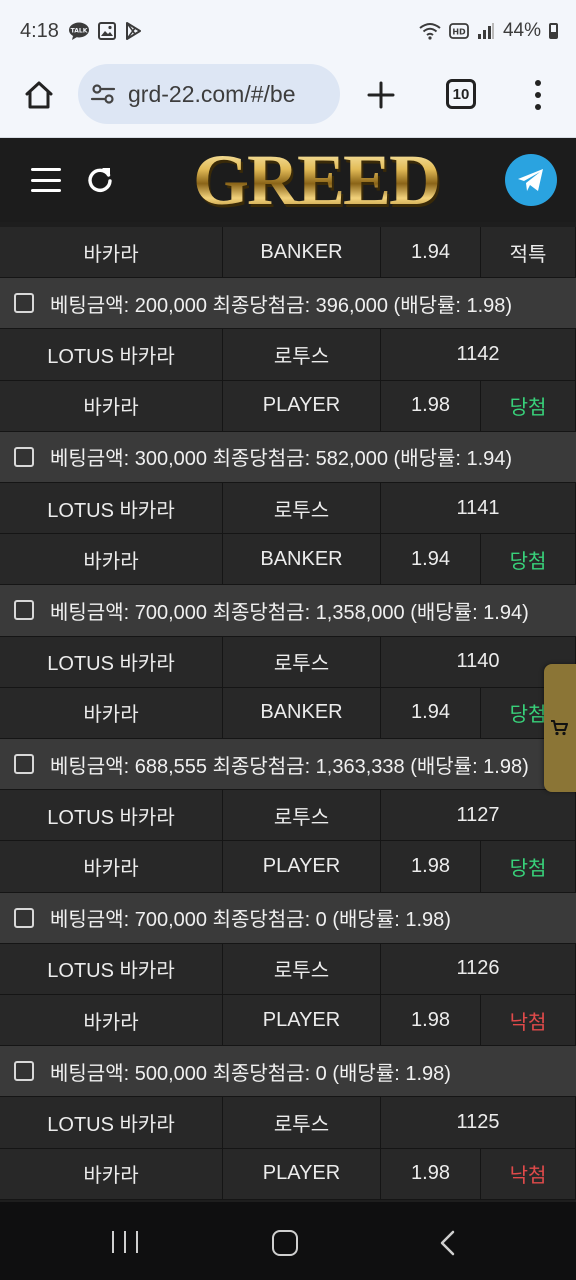 The height and width of the screenshot is (1280, 576). I want to click on game-info-row: LOTUS 바카라 로투스 1127, so click(288, 816).